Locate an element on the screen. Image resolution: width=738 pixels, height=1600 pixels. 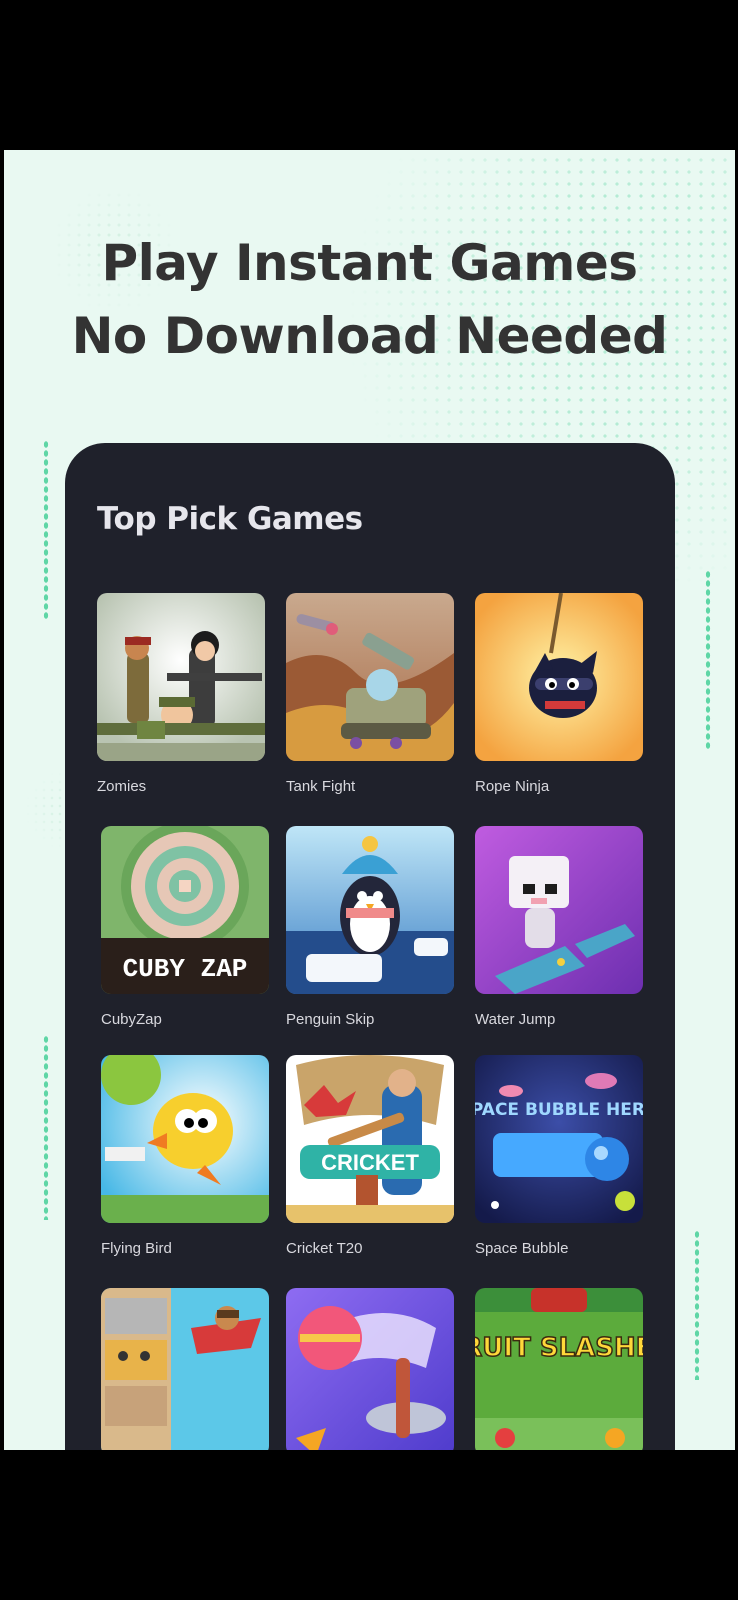
game-card-space-bubble: SPACE BUBBLE HERO Space Bubble is located at coordinates (559, 1156).